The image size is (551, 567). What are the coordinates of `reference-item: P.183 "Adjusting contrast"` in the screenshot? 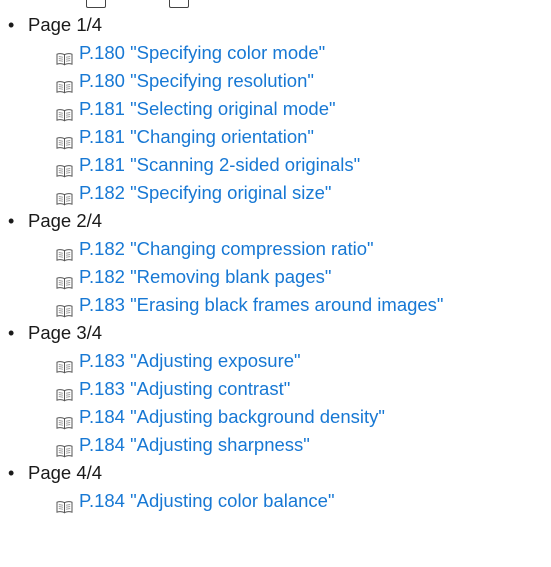 It's located at (275, 389).